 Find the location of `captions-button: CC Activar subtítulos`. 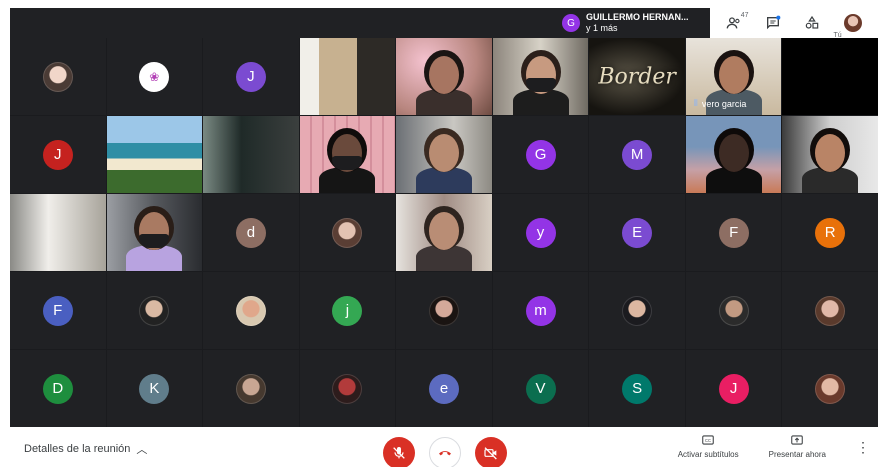

captions-button: CC Activar subtítulos is located at coordinates (708, 446).